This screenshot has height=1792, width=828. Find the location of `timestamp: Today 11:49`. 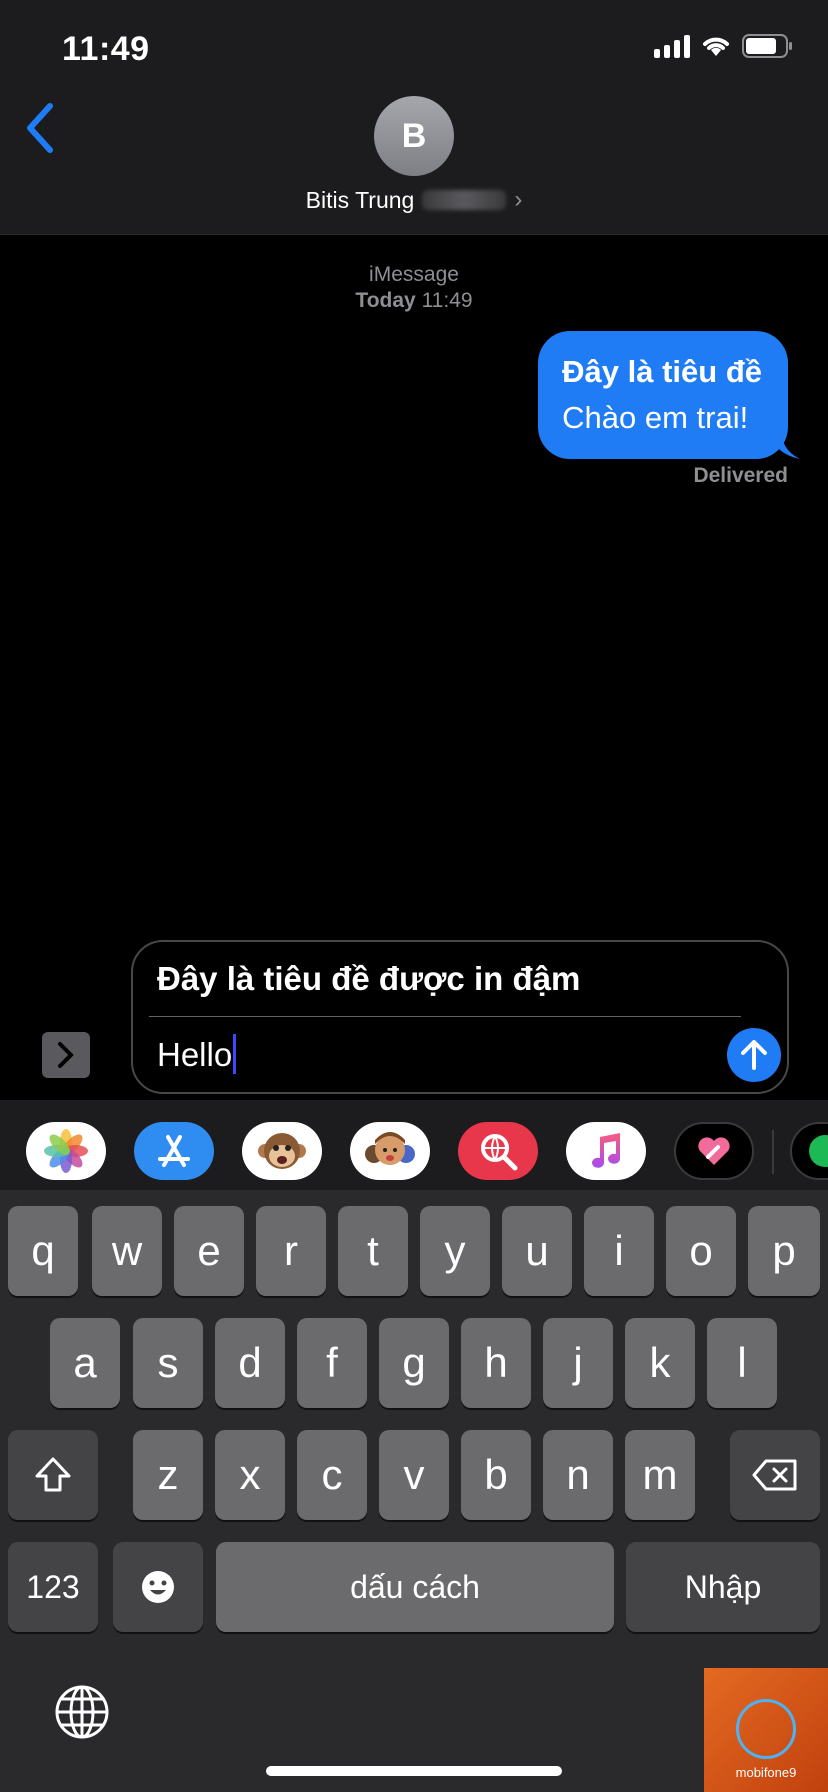

timestamp: Today 11:49 is located at coordinates (414, 301).